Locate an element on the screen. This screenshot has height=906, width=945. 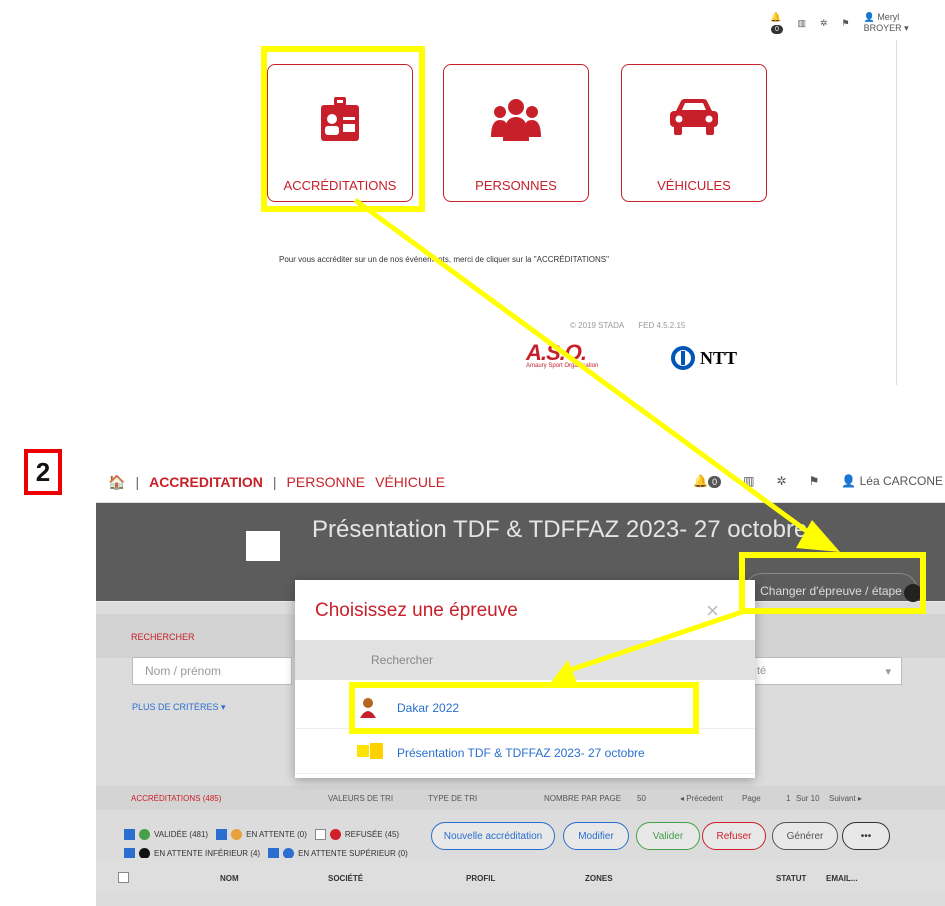
users-icon is located at coordinates (516, 120).